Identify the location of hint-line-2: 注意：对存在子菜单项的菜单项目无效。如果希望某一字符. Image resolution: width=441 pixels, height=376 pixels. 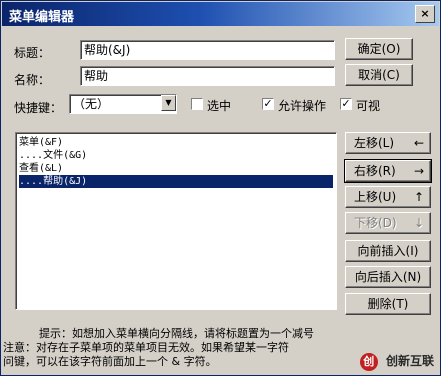
(146, 347).